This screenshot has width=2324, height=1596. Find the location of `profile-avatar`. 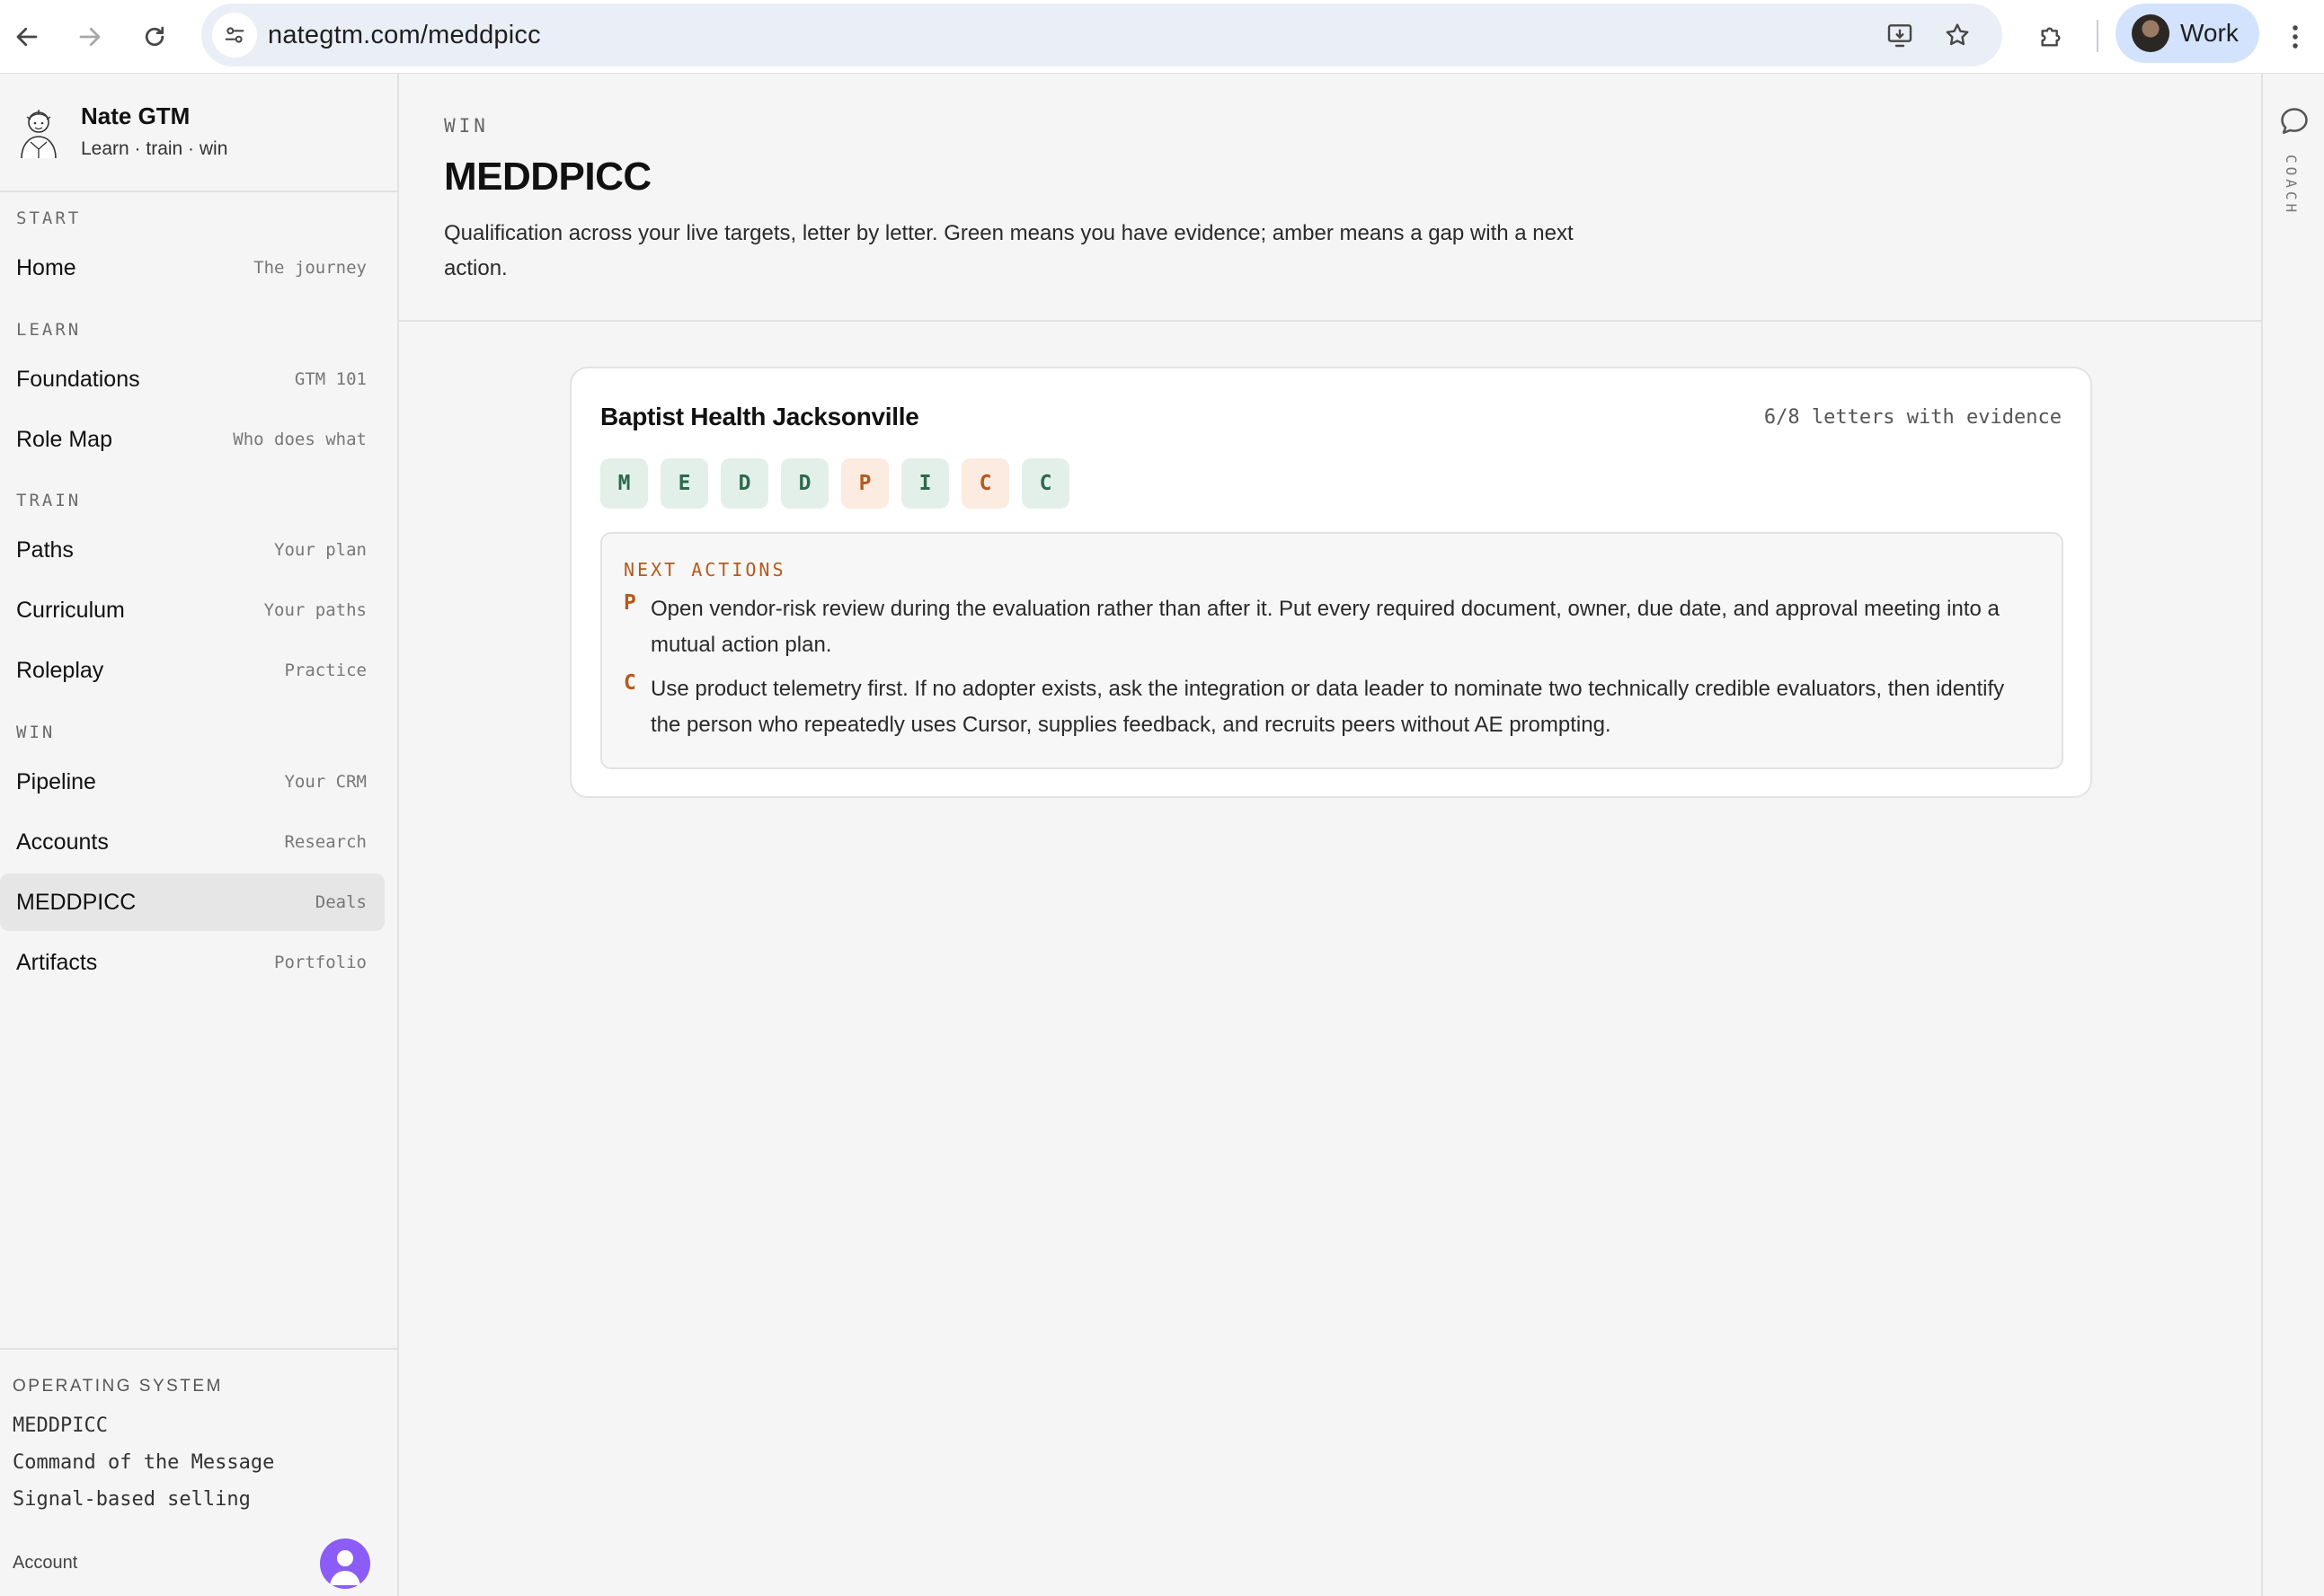

profile-avatar is located at coordinates (2150, 33).